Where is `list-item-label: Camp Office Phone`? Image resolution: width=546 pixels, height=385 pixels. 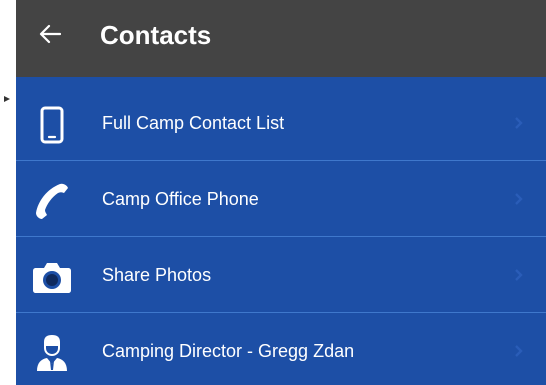 list-item-label: Camp Office Phone is located at coordinates (180, 199).